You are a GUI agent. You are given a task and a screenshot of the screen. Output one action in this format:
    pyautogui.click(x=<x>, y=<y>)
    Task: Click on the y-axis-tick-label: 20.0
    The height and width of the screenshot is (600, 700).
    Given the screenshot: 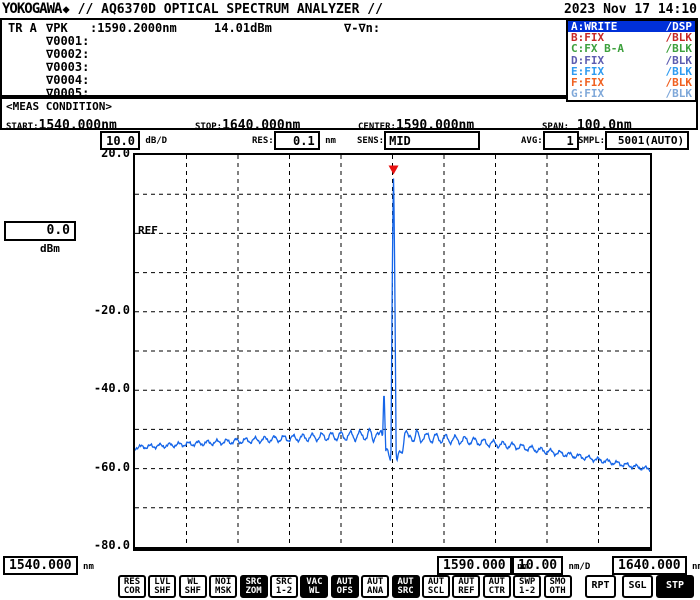 What is the action you would take?
    pyautogui.click(x=115, y=153)
    